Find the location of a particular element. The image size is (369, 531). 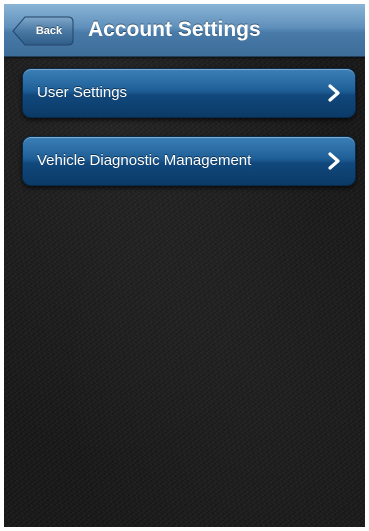

back-button: Back is located at coordinates (43, 31).